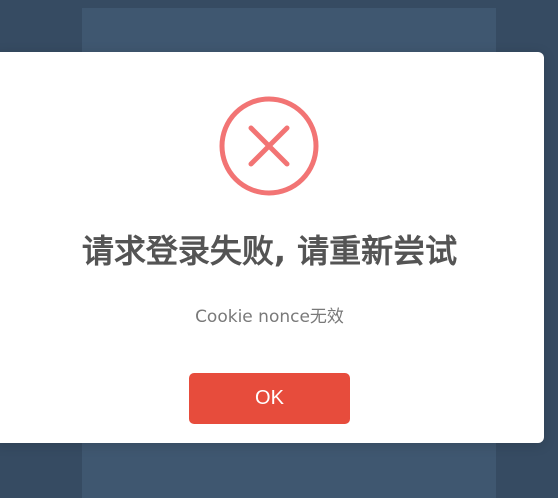  What do you see at coordinates (269, 251) in the screenshot?
I see `dialog-title: 请求登录失败, 请重新尝试` at bounding box center [269, 251].